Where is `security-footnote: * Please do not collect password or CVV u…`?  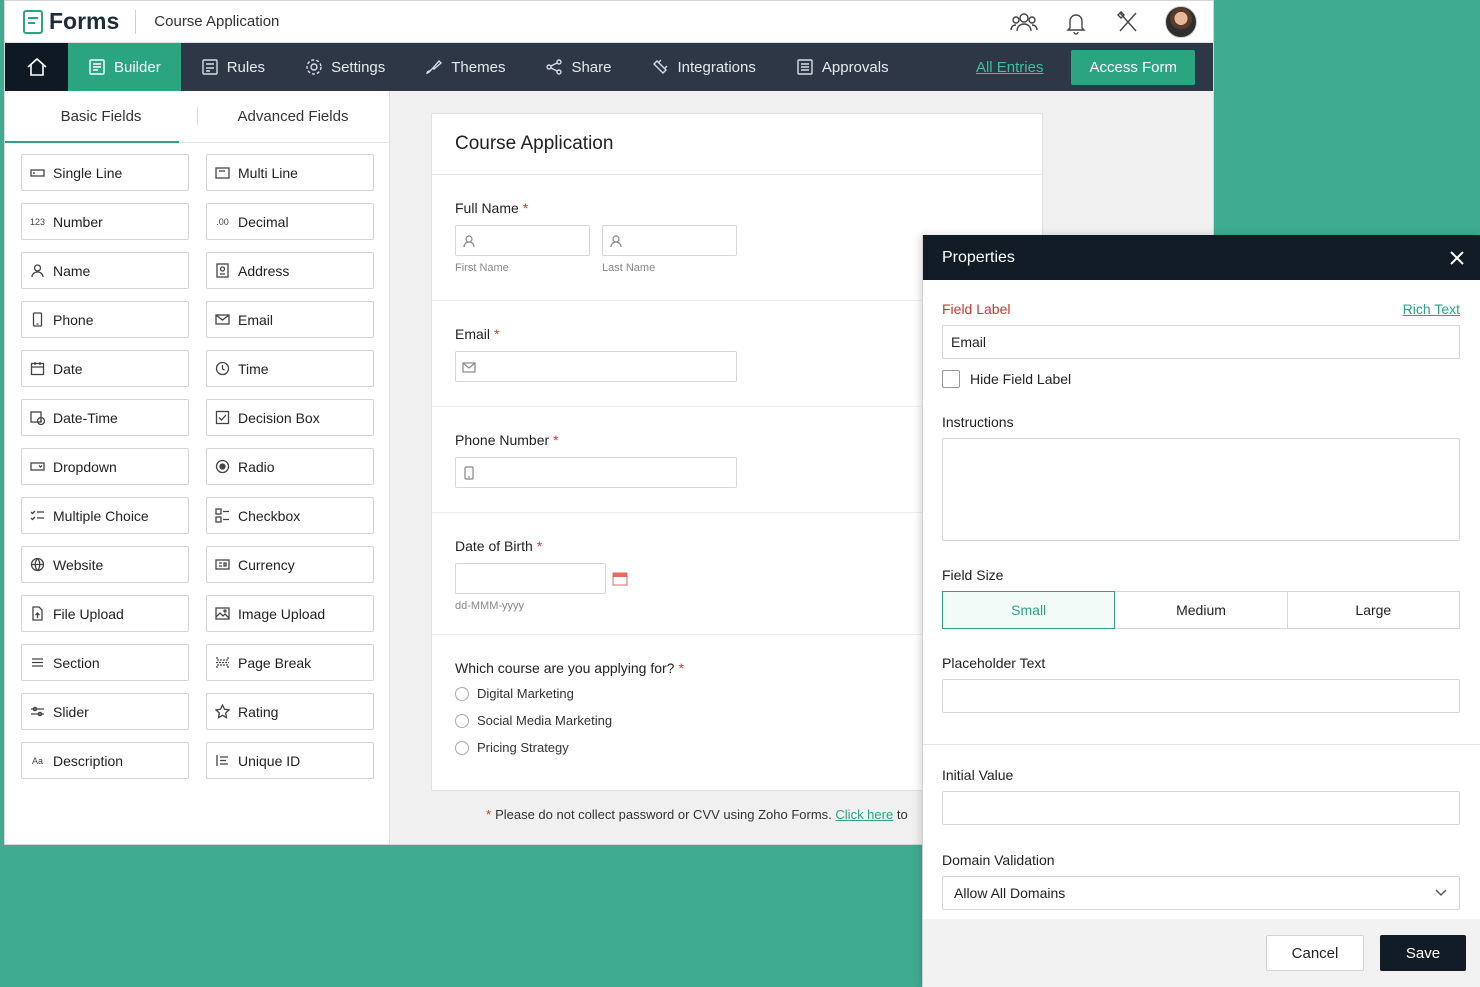 security-footnote: * Please do not collect password or CVV u… is located at coordinates (697, 814).